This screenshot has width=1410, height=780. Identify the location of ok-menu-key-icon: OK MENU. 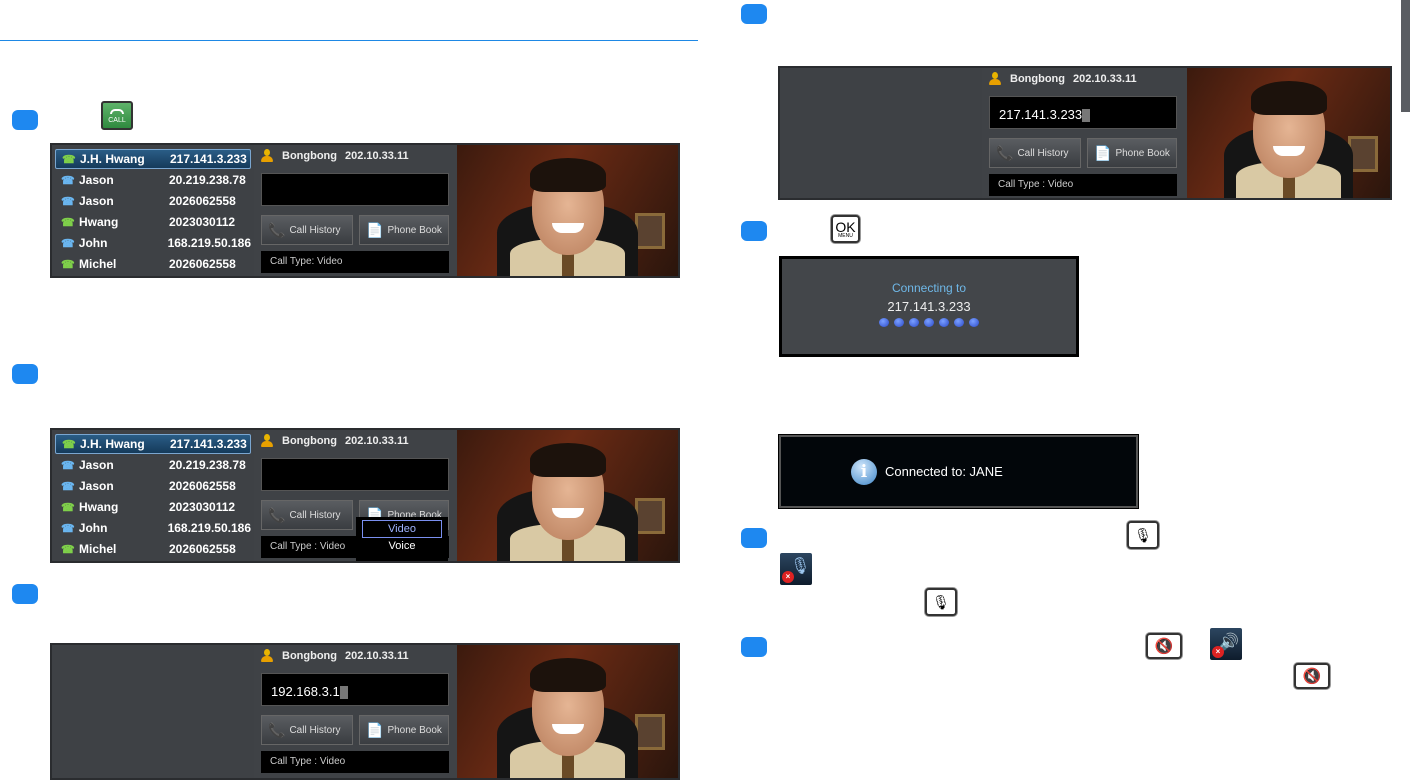
(845, 229).